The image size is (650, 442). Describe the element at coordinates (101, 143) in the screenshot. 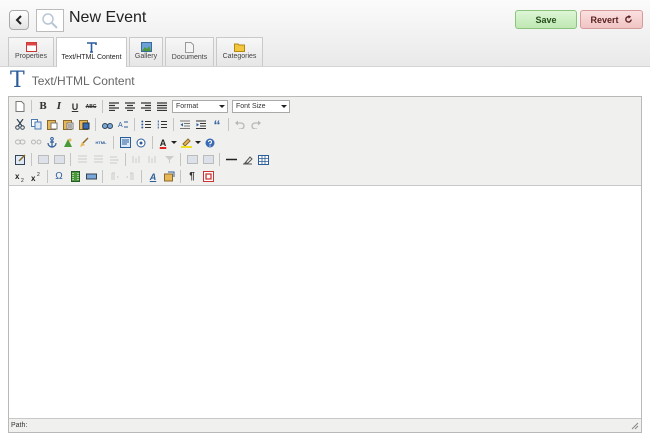

I see `html-source-button: HTML` at that location.